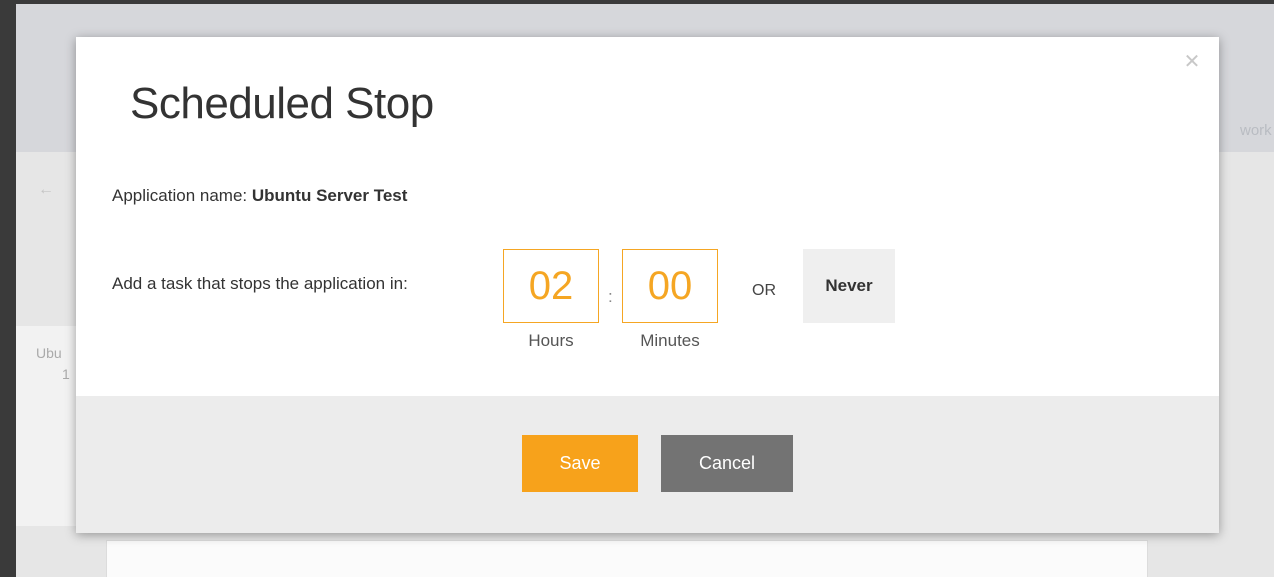  Describe the element at coordinates (727, 463) in the screenshot. I see `cancel-button: Cancel` at that location.